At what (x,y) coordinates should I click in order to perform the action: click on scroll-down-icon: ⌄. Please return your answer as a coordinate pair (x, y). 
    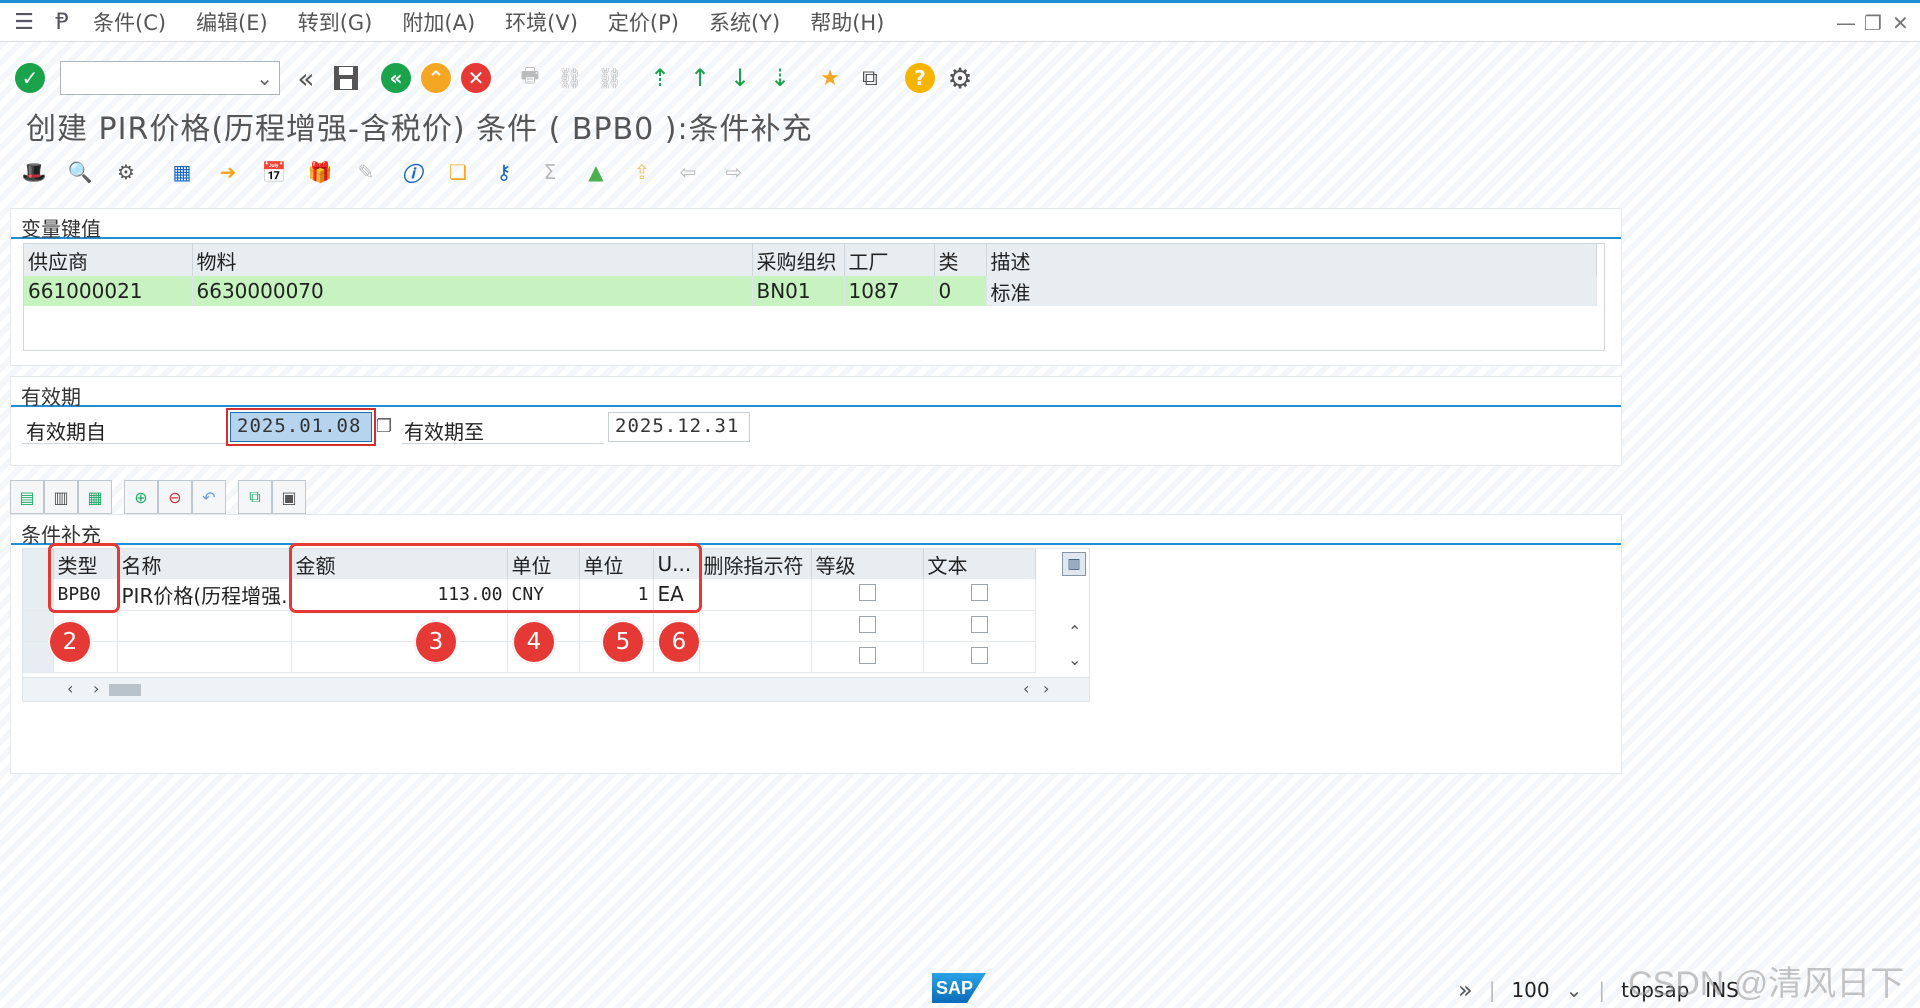
    Looking at the image, I should click on (1074, 659).